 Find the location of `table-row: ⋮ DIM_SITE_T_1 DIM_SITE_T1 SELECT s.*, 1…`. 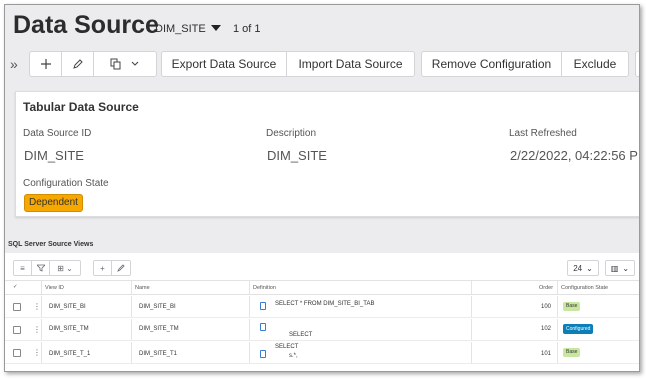

table-row: ⋮ DIM_SITE_T_1 DIM_SITE_T1 SELECT s.*, 1… is located at coordinates (322, 353).